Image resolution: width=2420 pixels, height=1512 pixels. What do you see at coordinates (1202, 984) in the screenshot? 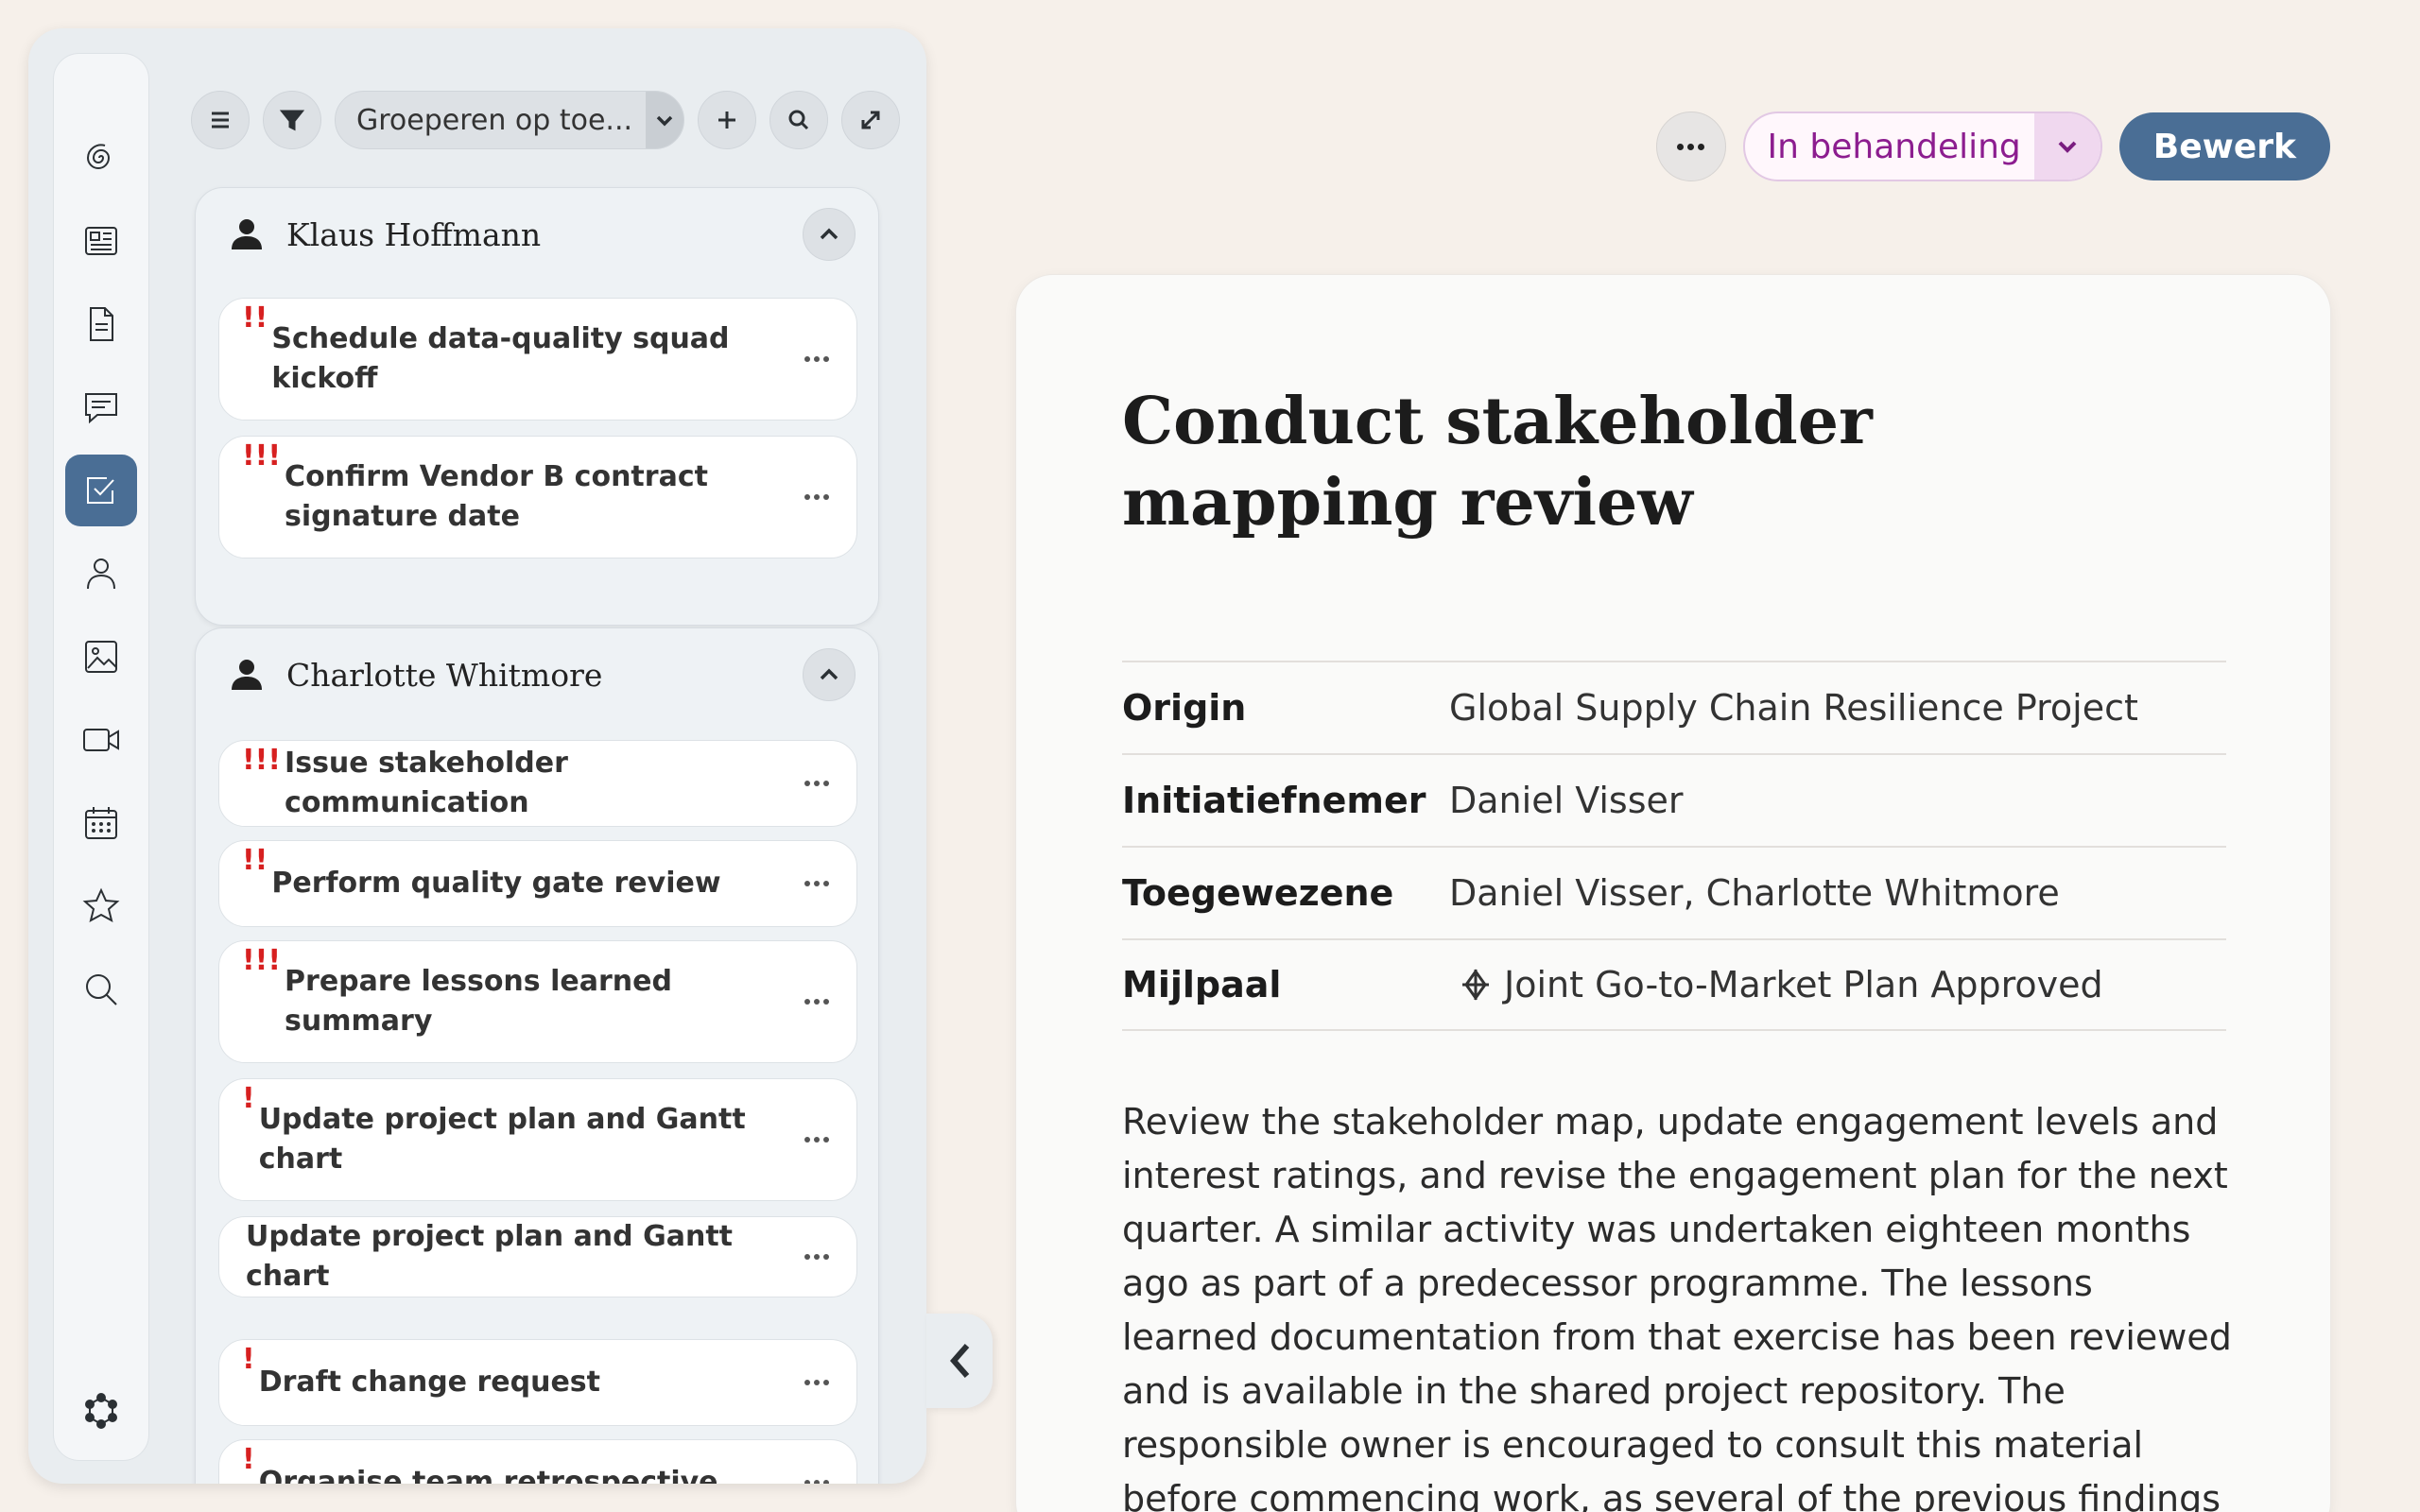
I see `property-key: Mijlpaal` at bounding box center [1202, 984].